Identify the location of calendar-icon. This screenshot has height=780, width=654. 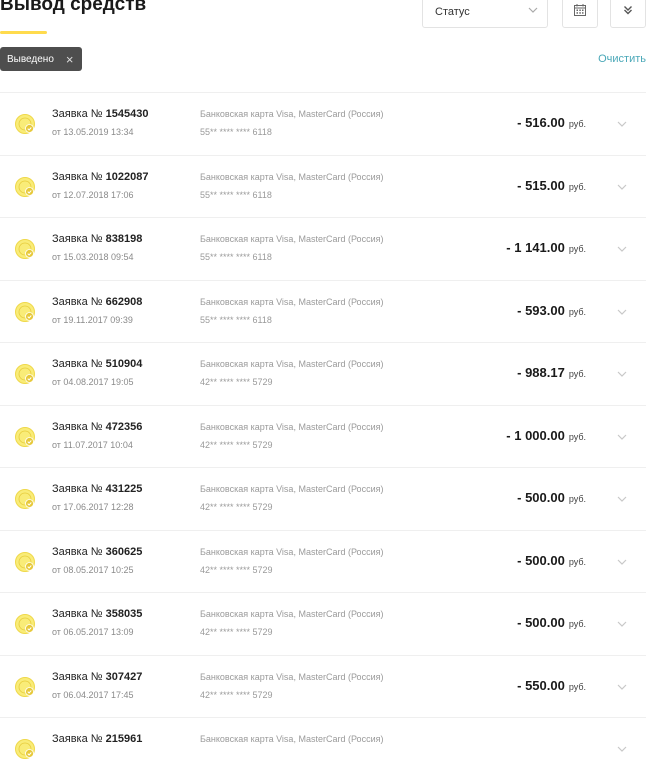
(580, 12).